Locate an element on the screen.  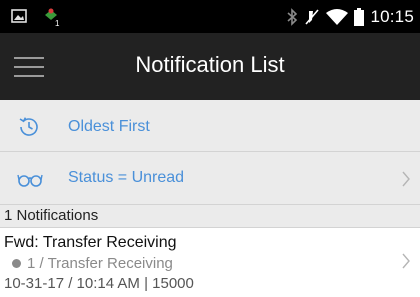
status-time: 10:15 is located at coordinates (392, 16).